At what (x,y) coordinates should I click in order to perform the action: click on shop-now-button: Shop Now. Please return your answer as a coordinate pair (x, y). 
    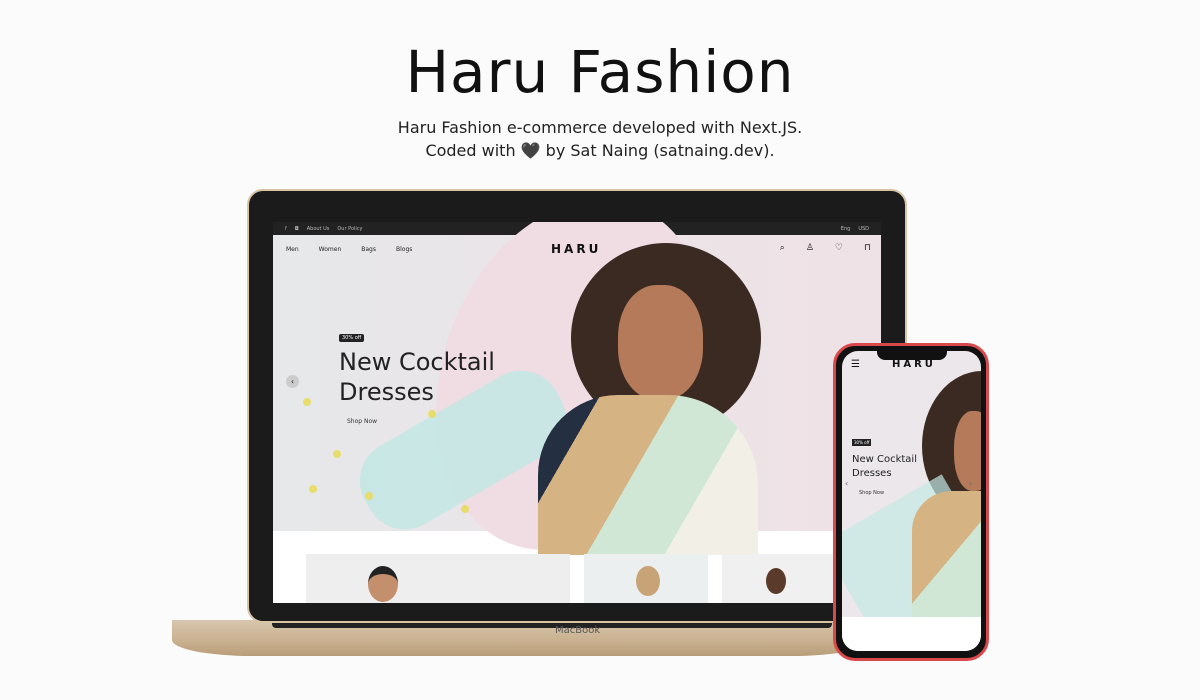
    Looking at the image, I should click on (362, 421).